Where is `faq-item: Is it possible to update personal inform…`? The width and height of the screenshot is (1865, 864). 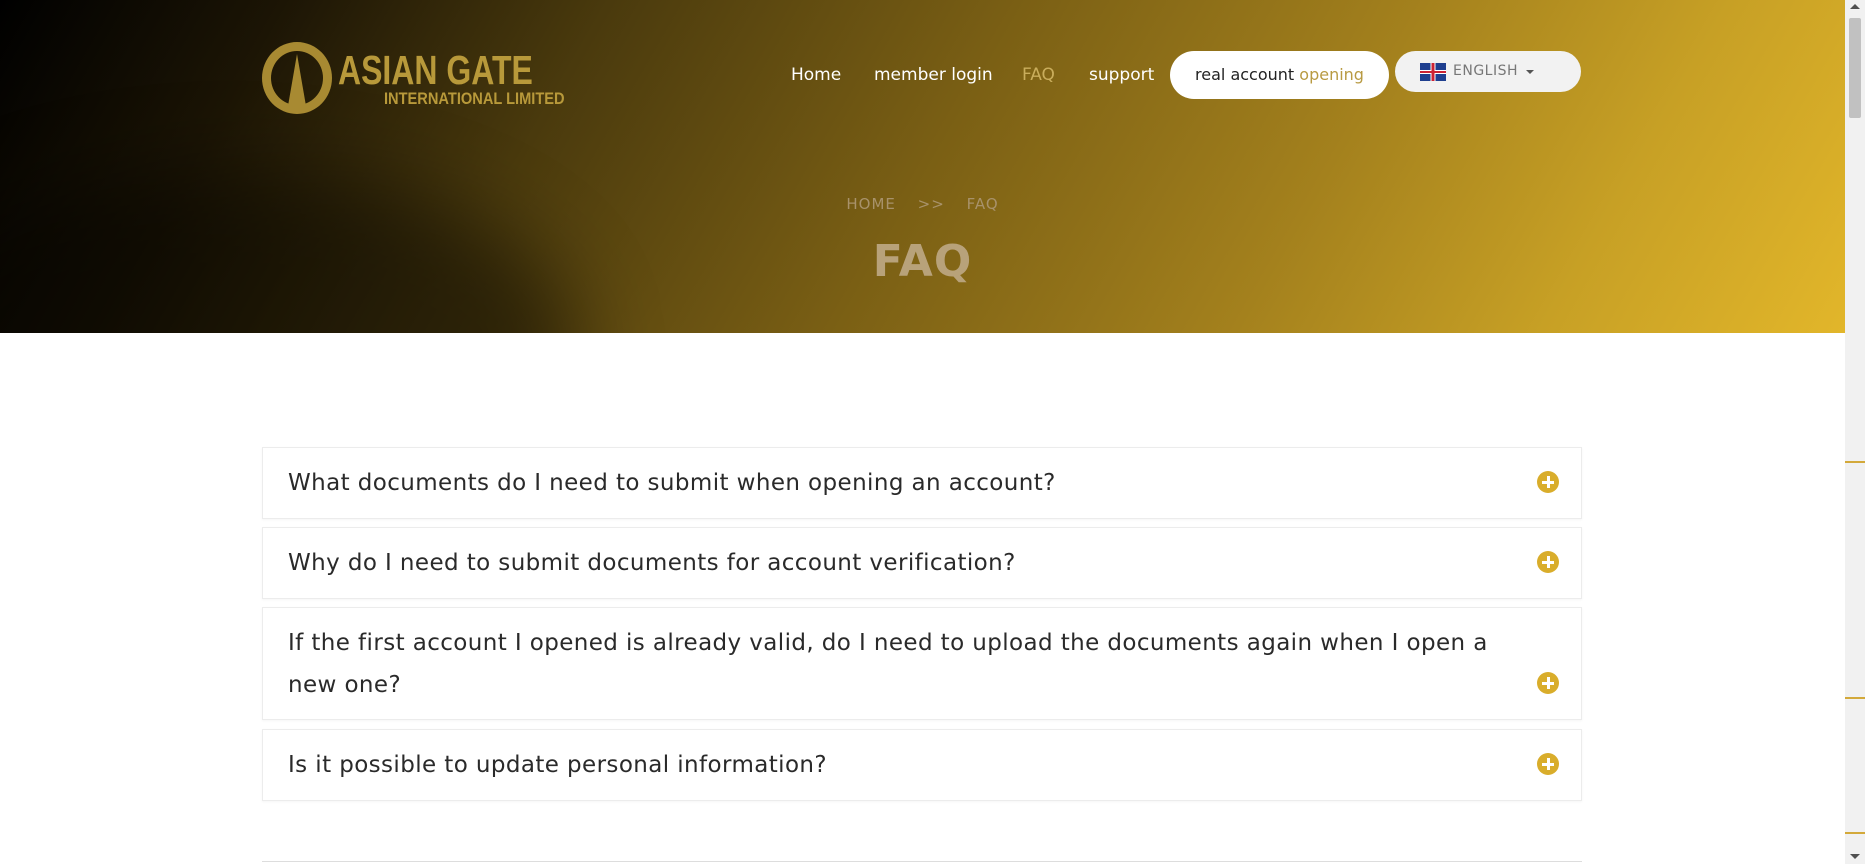 faq-item: Is it possible to update personal inform… is located at coordinates (922, 765).